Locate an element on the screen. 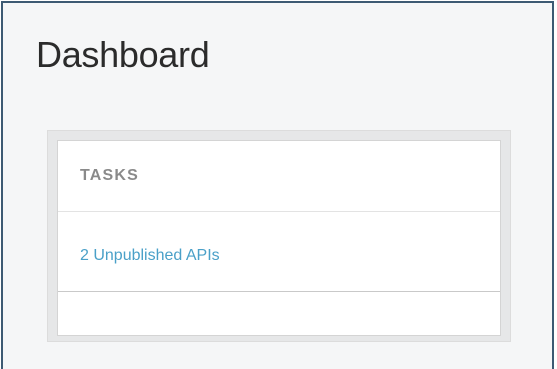 This screenshot has height=369, width=557. tasks-widget-title: TASKS is located at coordinates (110, 175).